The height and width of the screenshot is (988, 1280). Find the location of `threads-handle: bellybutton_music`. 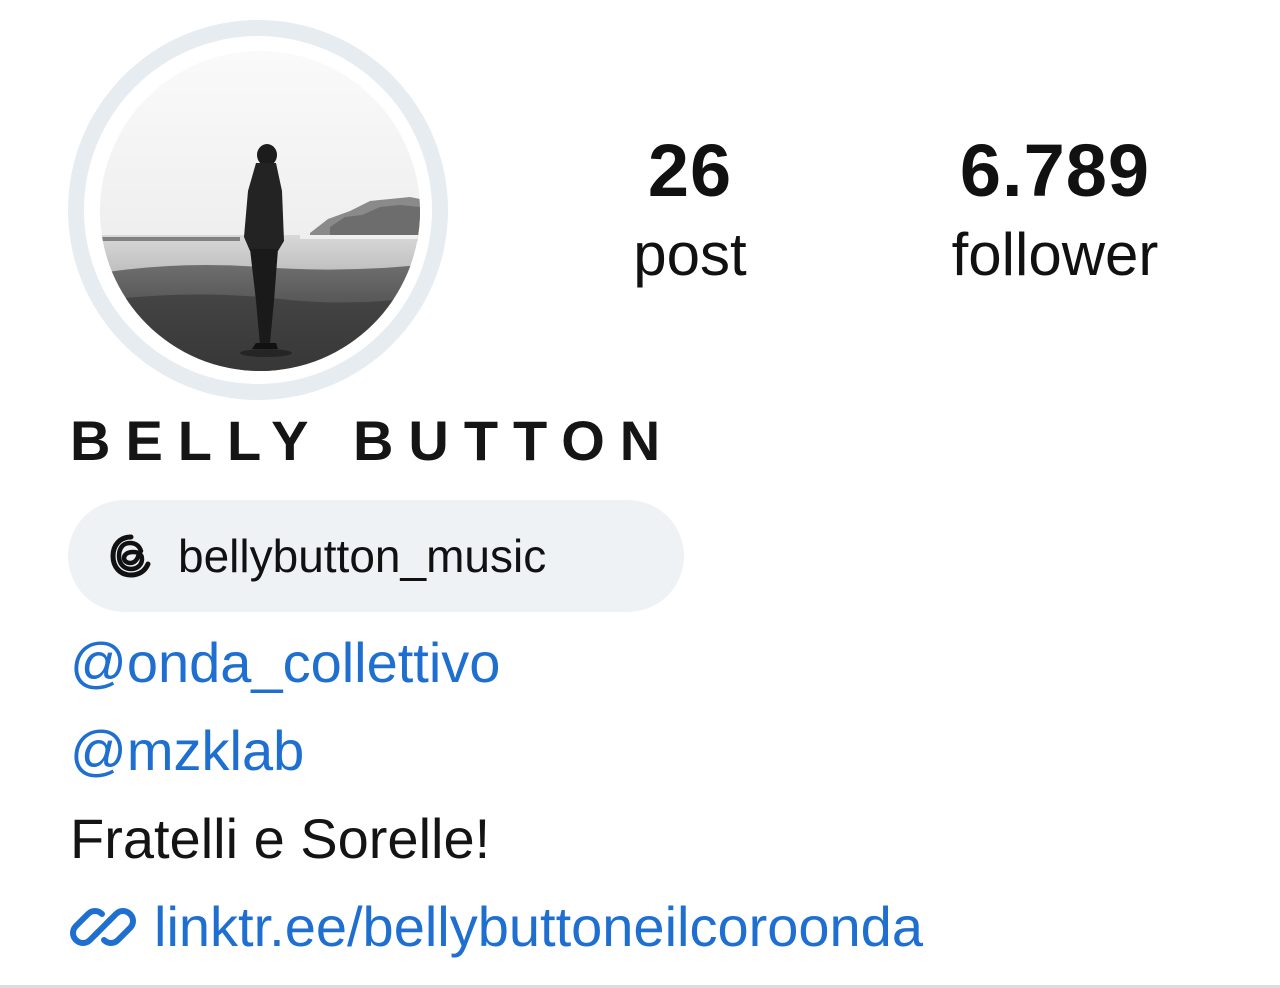

threads-handle: bellybutton_music is located at coordinates (362, 556).